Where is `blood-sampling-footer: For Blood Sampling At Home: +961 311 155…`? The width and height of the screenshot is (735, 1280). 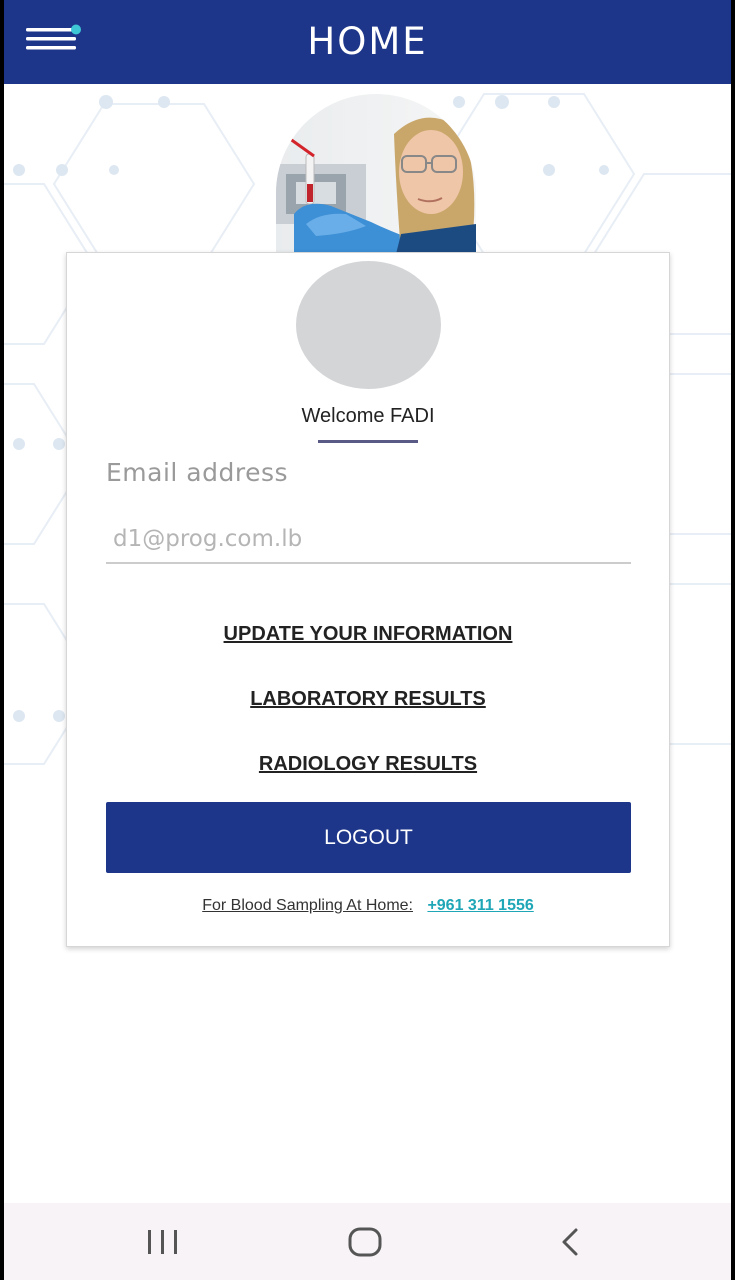 blood-sampling-footer: For Blood Sampling At Home: +961 311 155… is located at coordinates (368, 906).